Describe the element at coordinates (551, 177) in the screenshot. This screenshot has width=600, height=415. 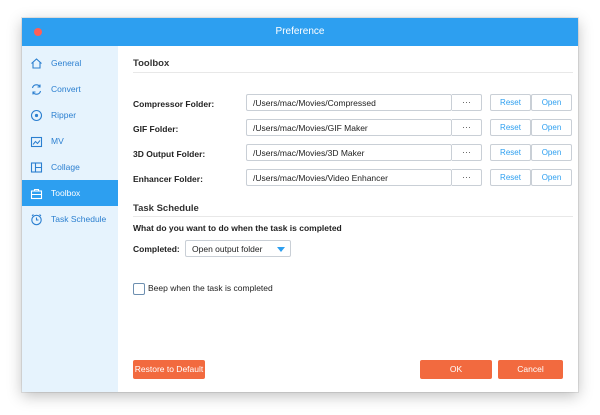
I see `enhancer-open-button: Open` at that location.